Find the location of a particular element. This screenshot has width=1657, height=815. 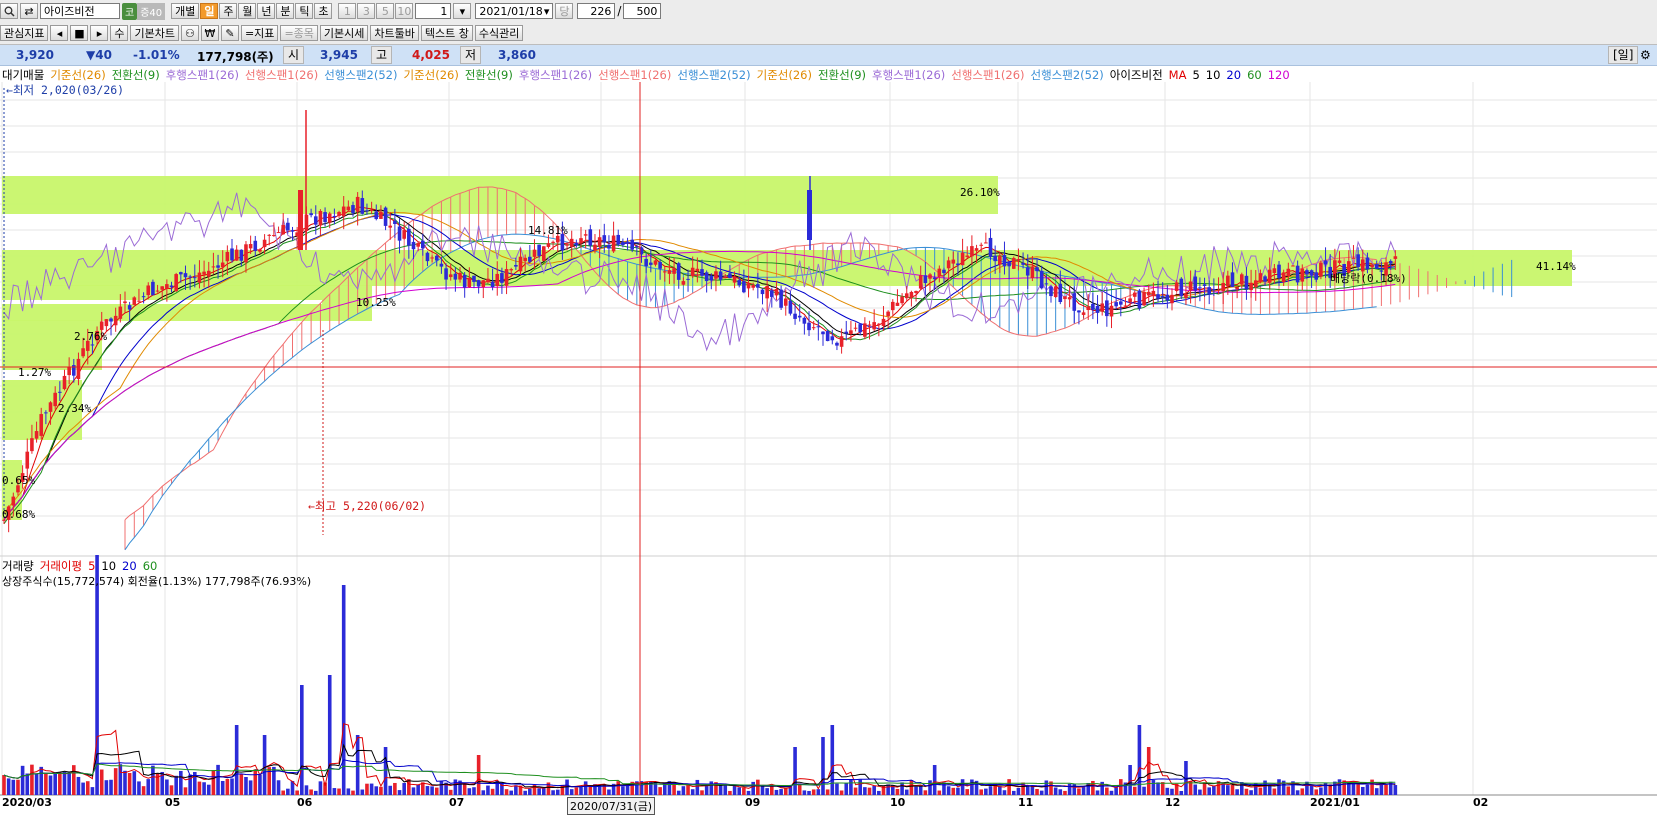

legend-item: 20 is located at coordinates (1233, 75).